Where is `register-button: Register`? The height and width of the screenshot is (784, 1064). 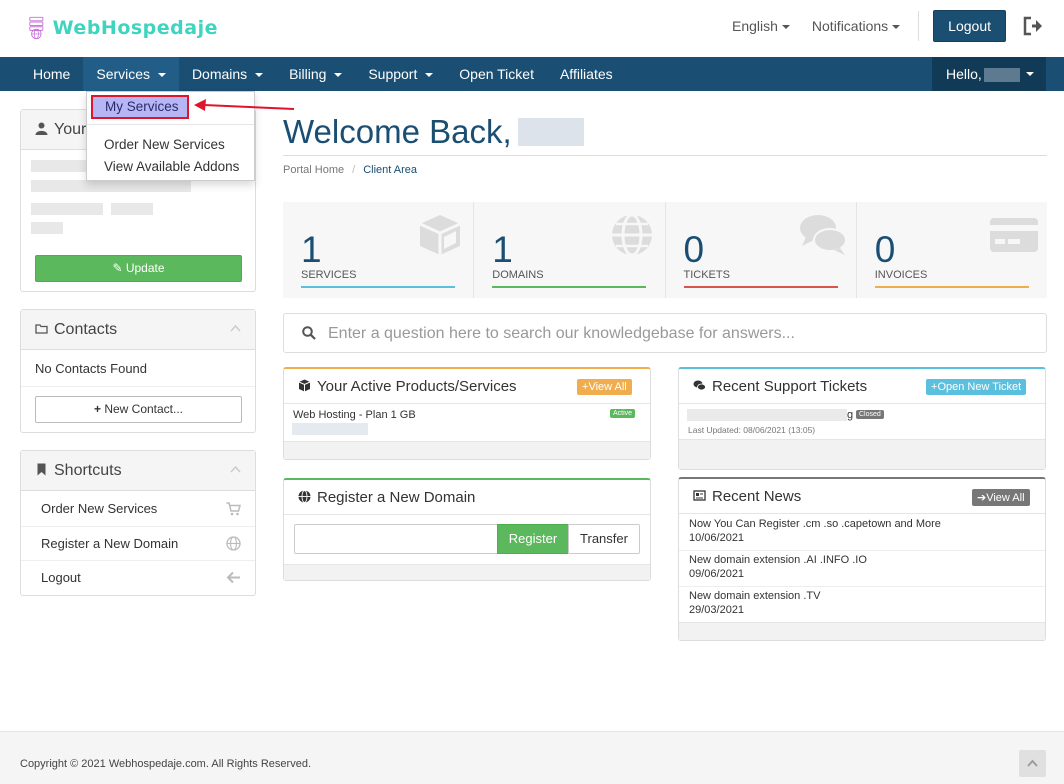
register-button: Register is located at coordinates (533, 539).